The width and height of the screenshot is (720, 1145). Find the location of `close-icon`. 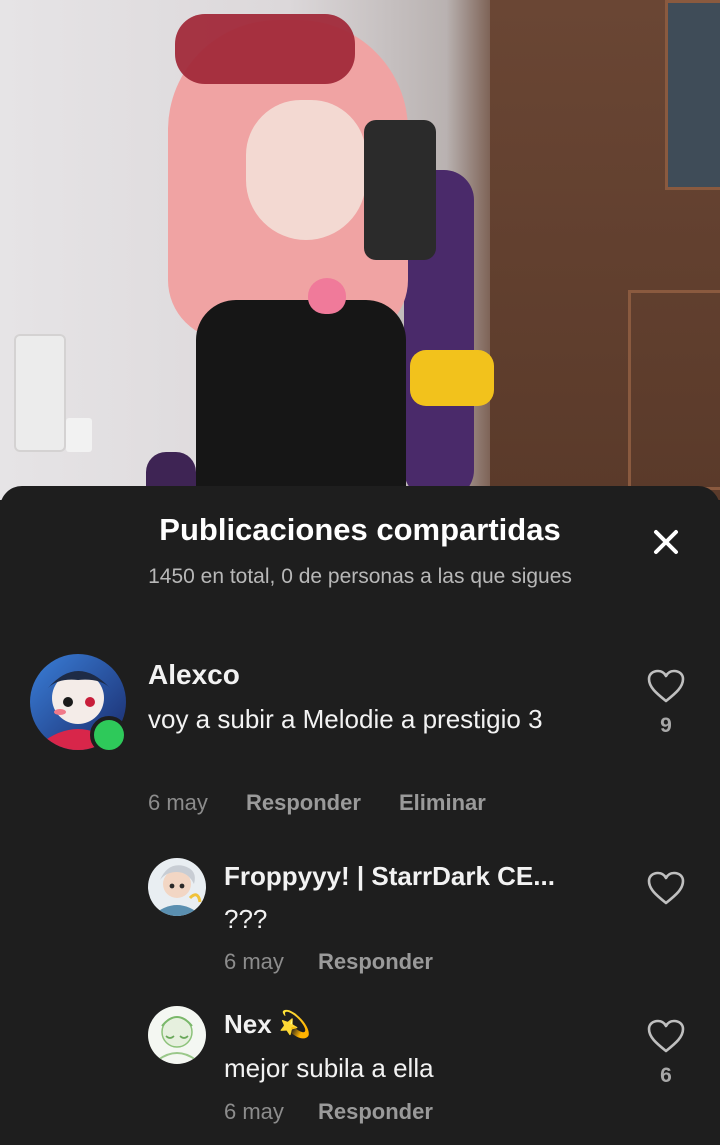

close-icon is located at coordinates (666, 542).